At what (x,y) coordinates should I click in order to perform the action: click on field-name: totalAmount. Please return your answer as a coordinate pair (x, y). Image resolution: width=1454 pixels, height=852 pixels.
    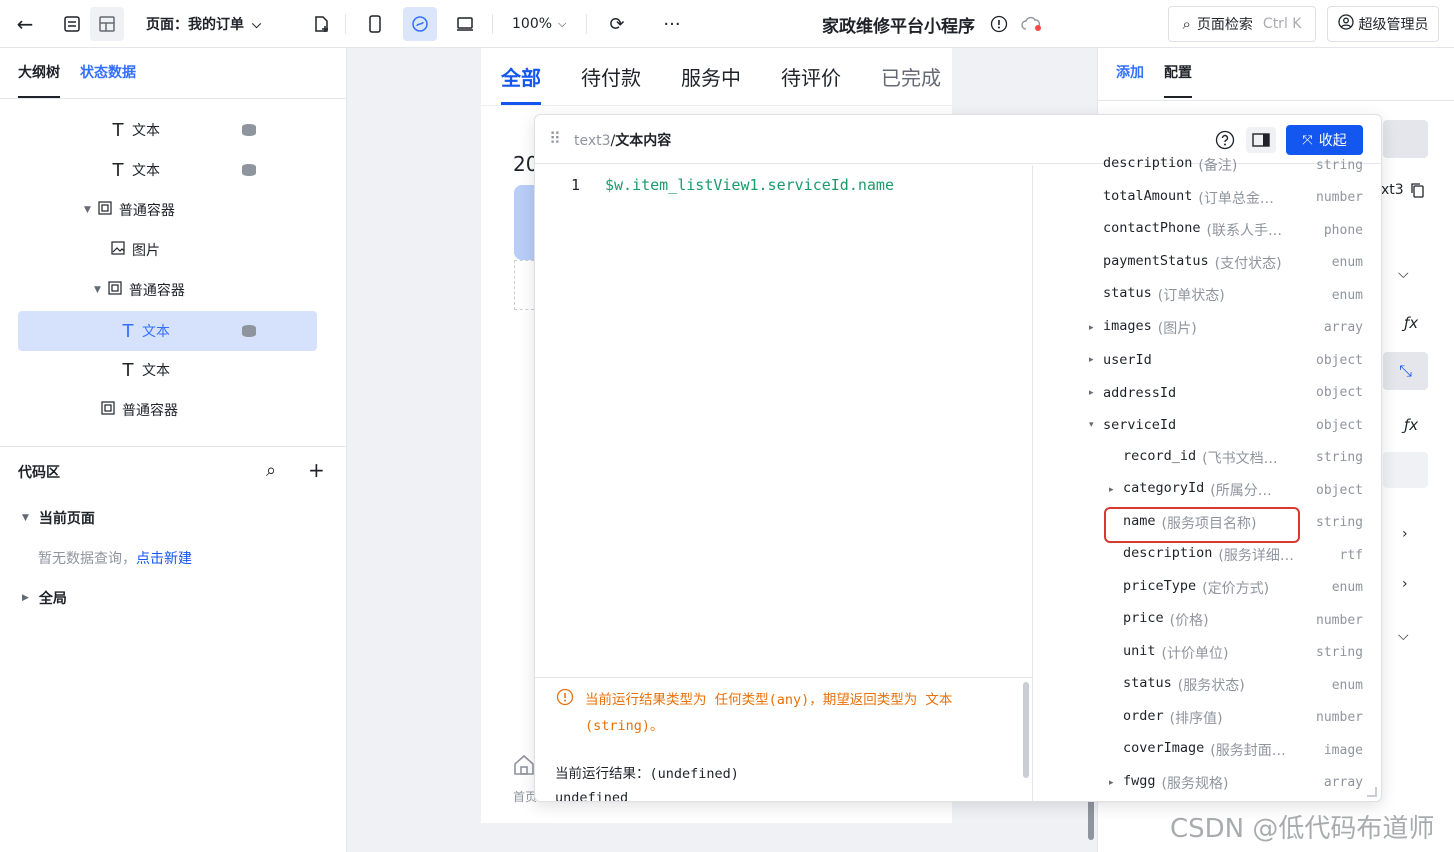
    Looking at the image, I should click on (1148, 195).